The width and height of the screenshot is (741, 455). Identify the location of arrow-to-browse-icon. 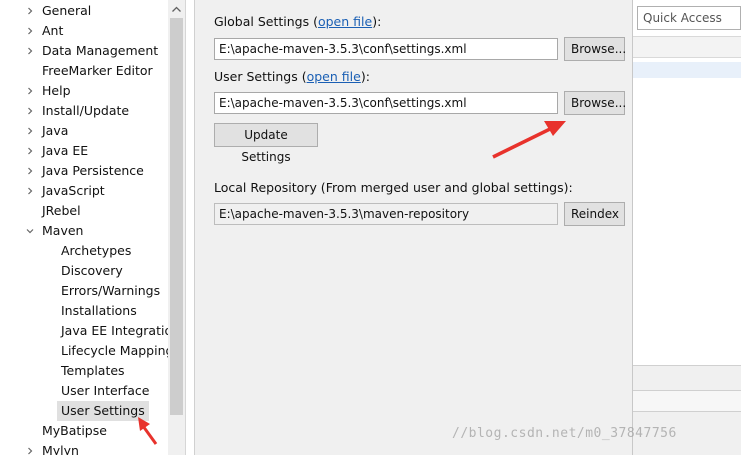
(529, 140).